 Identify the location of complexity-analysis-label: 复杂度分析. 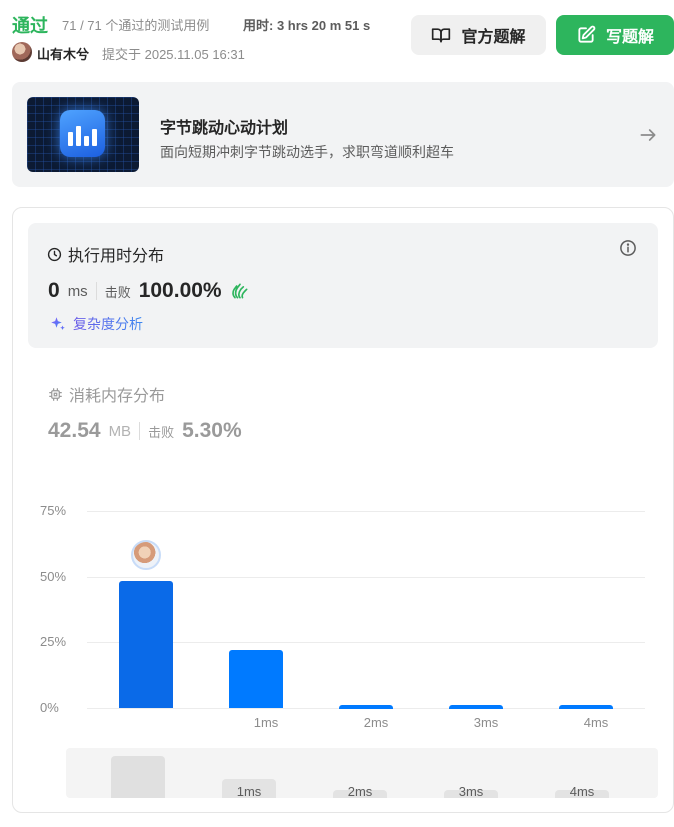
(108, 324).